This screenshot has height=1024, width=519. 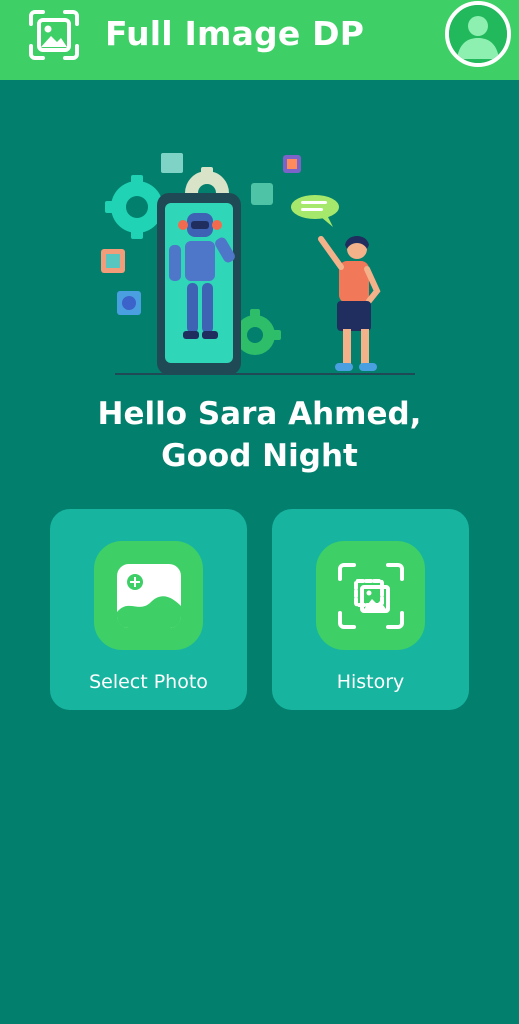 What do you see at coordinates (259, 414) in the screenshot?
I see `greeting-line-1: Hello Sara Ahmed,` at bounding box center [259, 414].